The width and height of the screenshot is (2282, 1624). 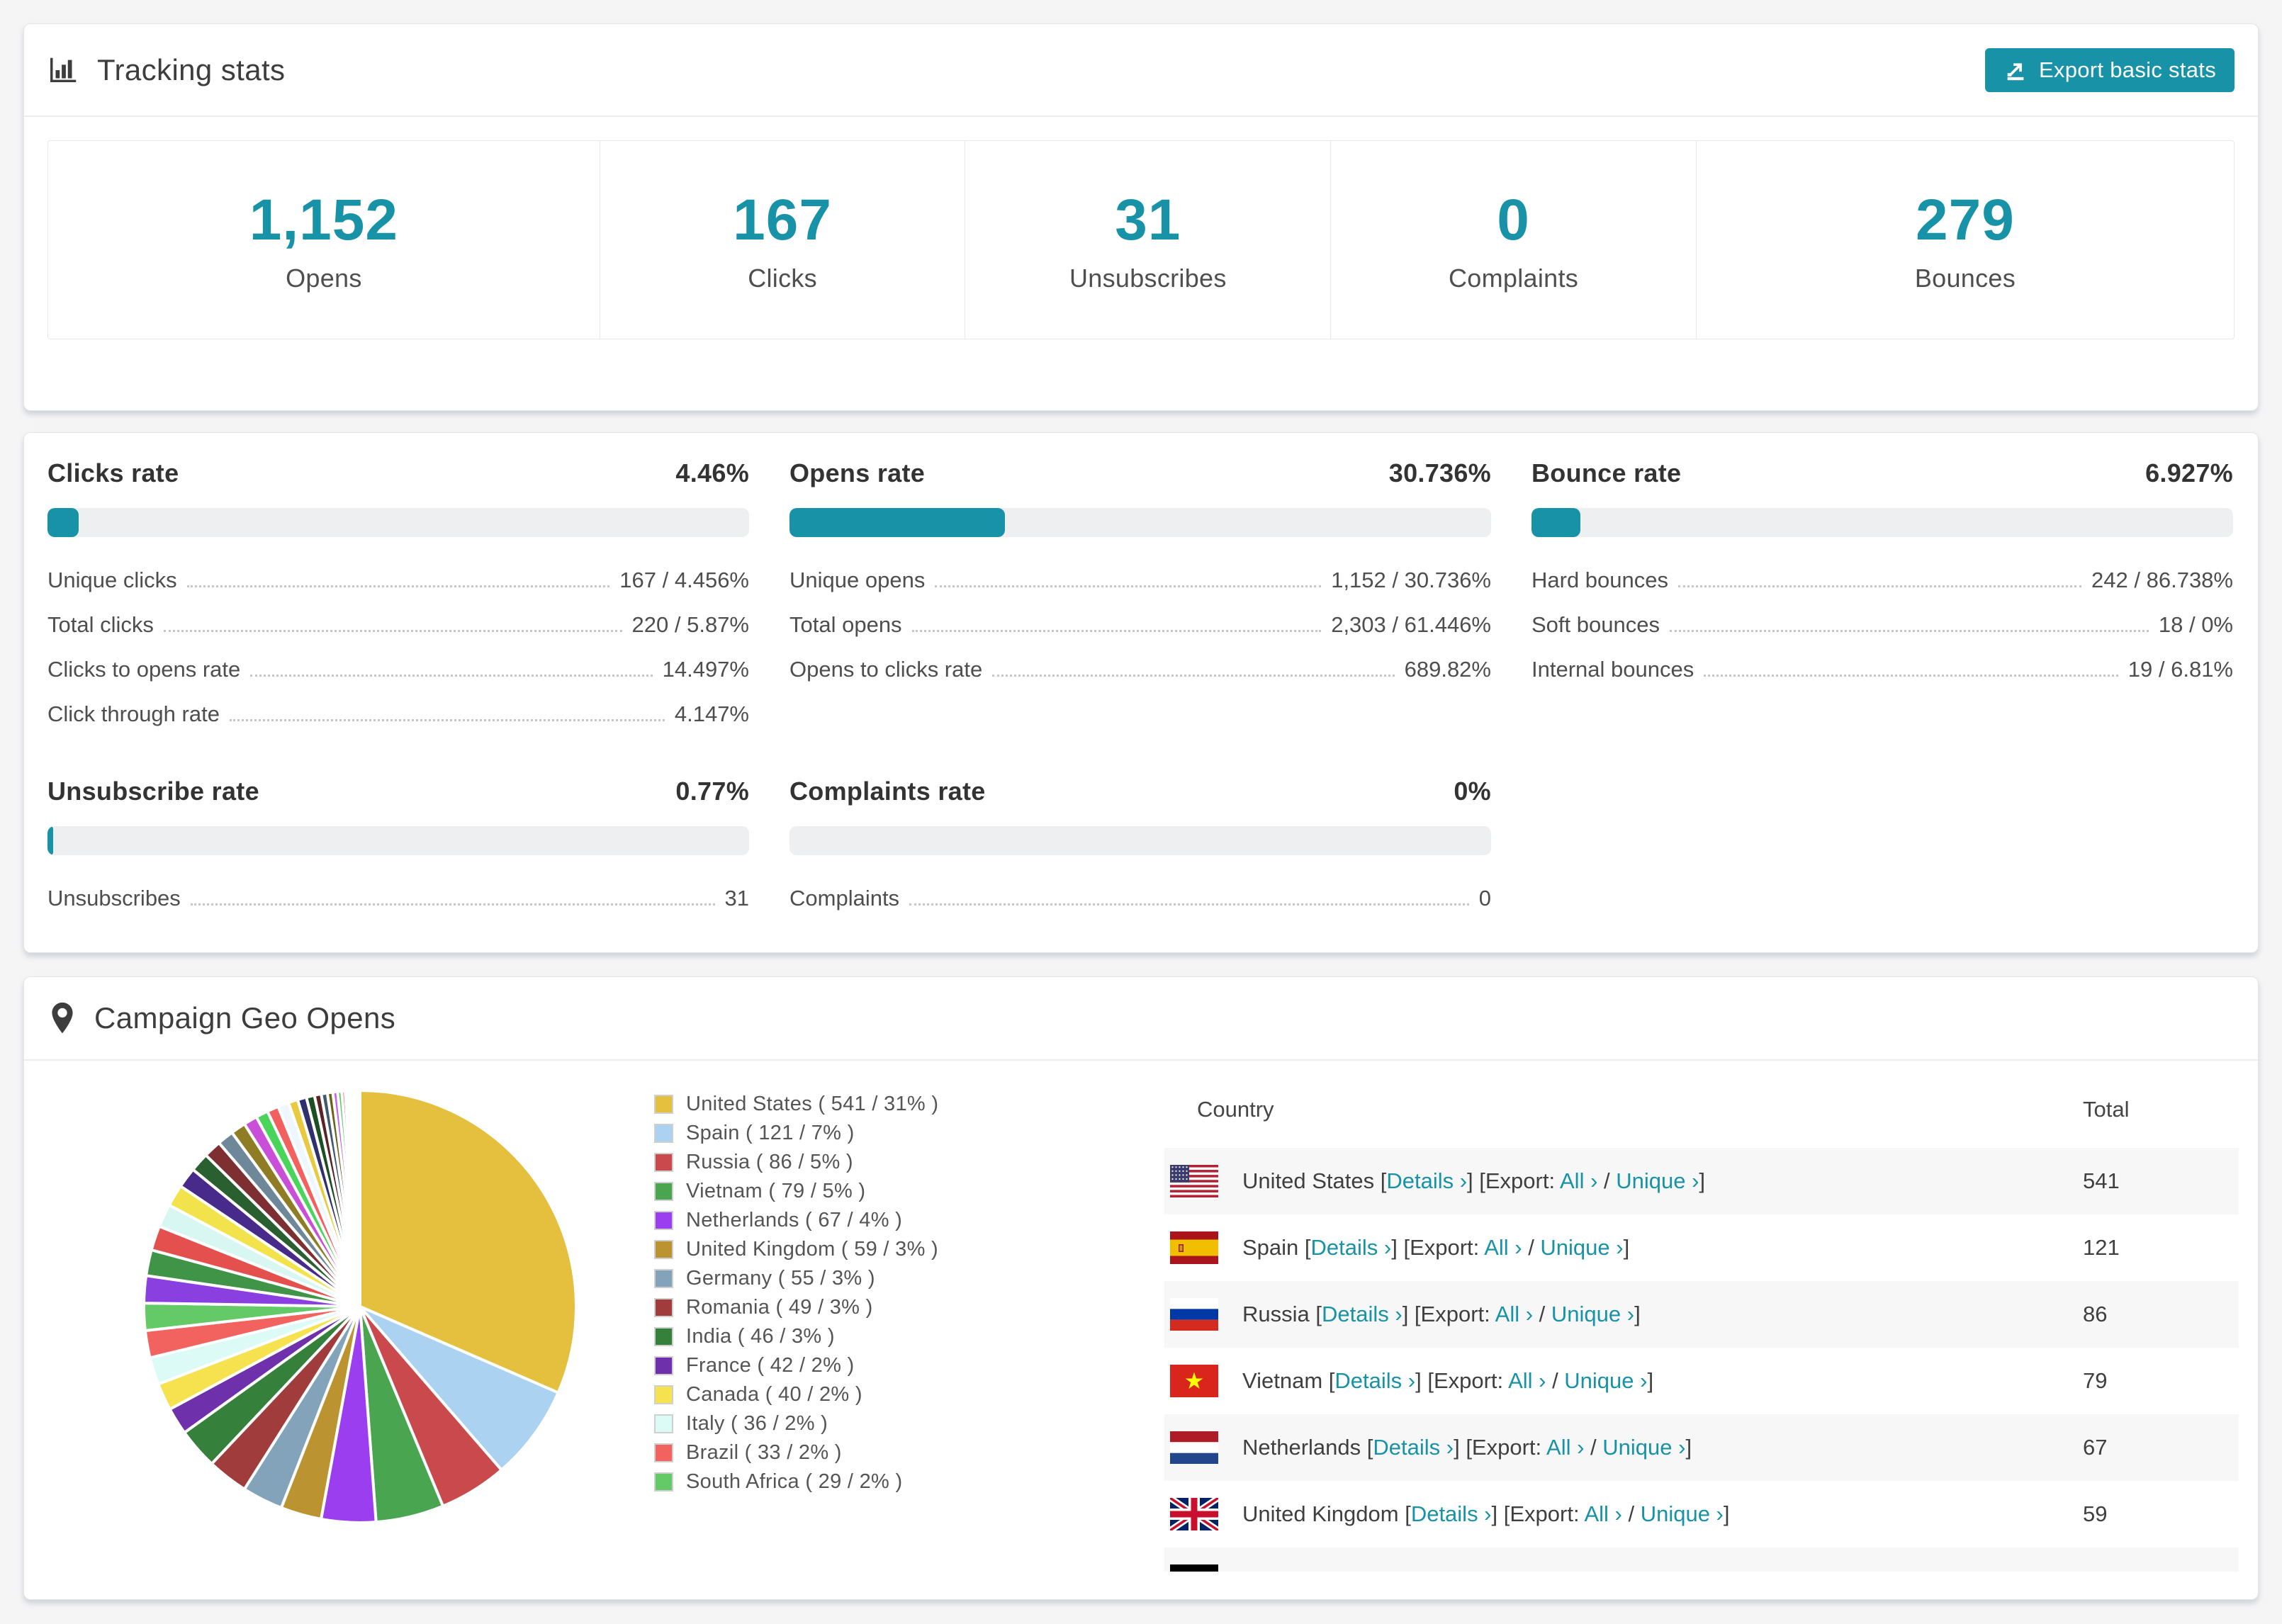 I want to click on rate-detail-label: Hard bounces, so click(x=1600, y=580).